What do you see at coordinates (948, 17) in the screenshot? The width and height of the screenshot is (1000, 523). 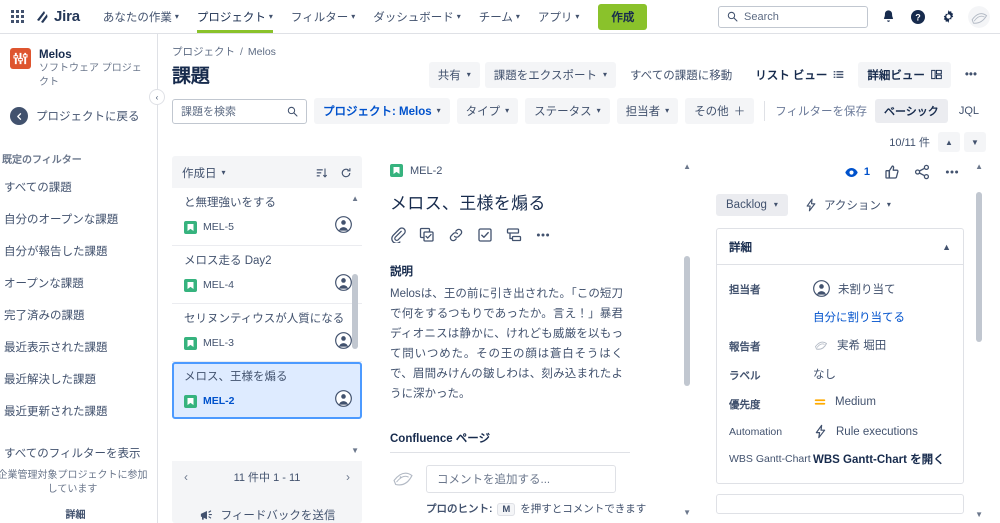 I see `settings-gear-icon` at bounding box center [948, 17].